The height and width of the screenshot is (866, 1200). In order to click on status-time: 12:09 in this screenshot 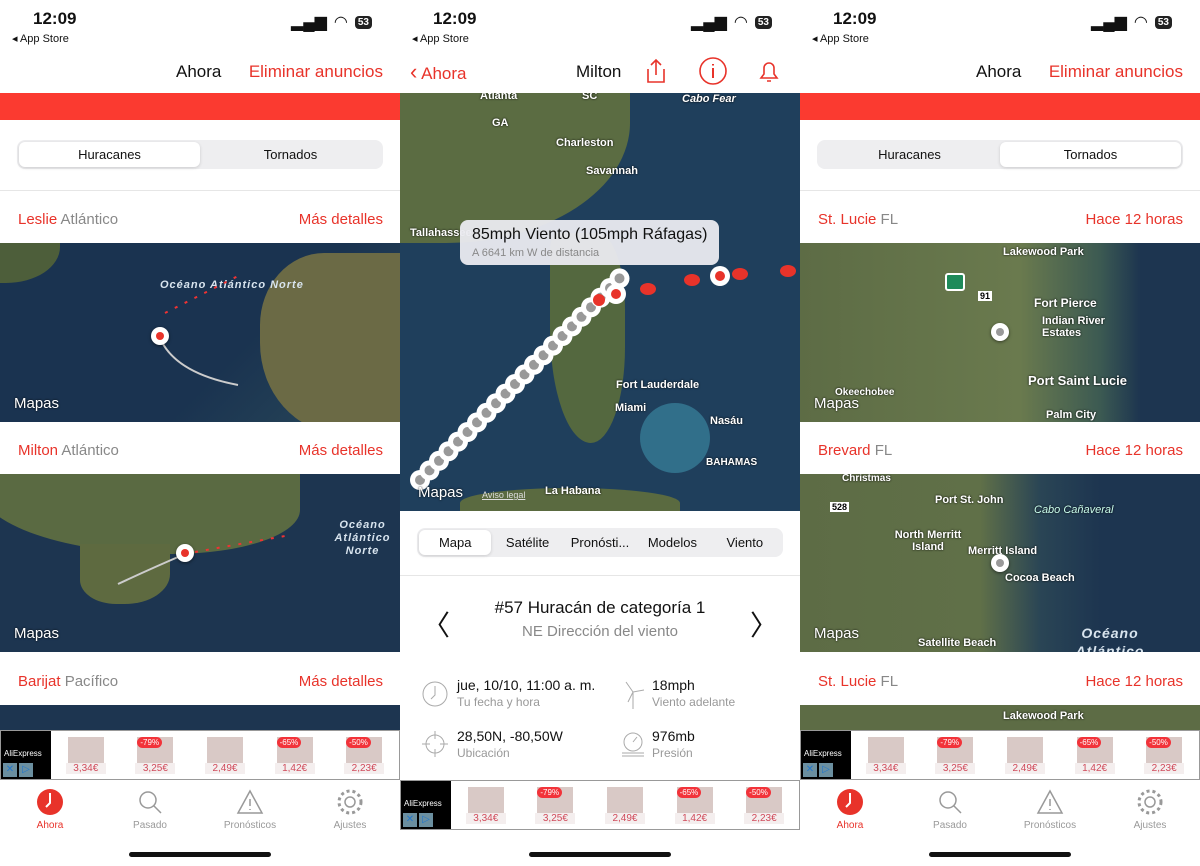, I will do `click(455, 18)`.